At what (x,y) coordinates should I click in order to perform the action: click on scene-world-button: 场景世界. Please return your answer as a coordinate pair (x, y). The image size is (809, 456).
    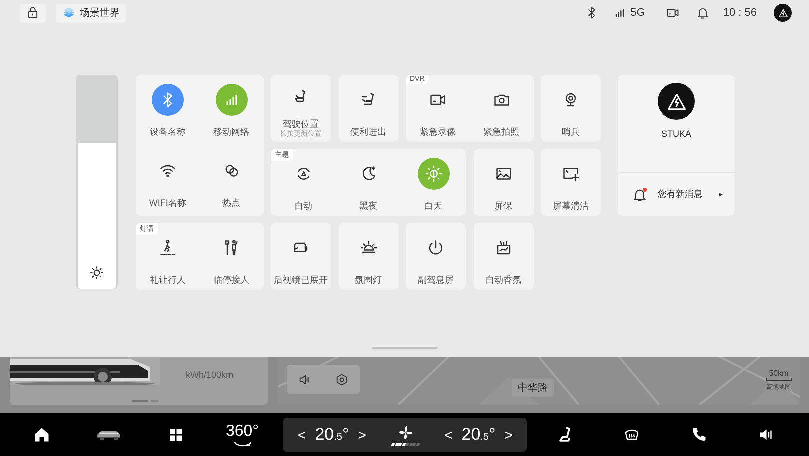
    Looking at the image, I should click on (91, 13).